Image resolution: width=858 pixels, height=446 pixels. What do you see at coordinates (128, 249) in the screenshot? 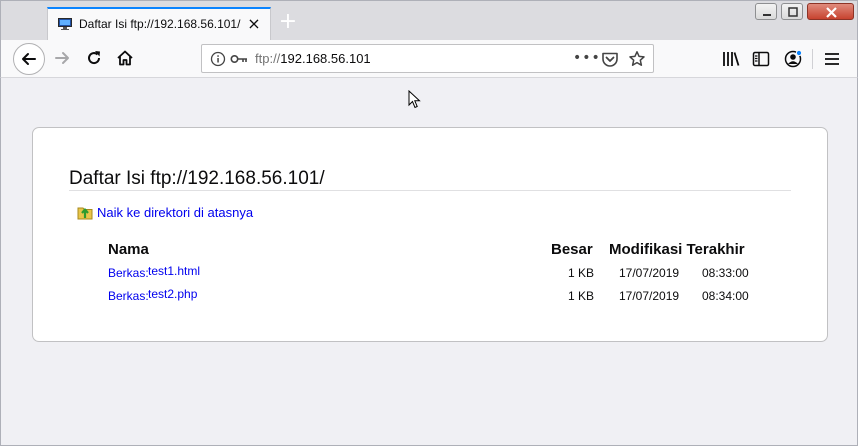
I see `column-header-name: Nama` at bounding box center [128, 249].